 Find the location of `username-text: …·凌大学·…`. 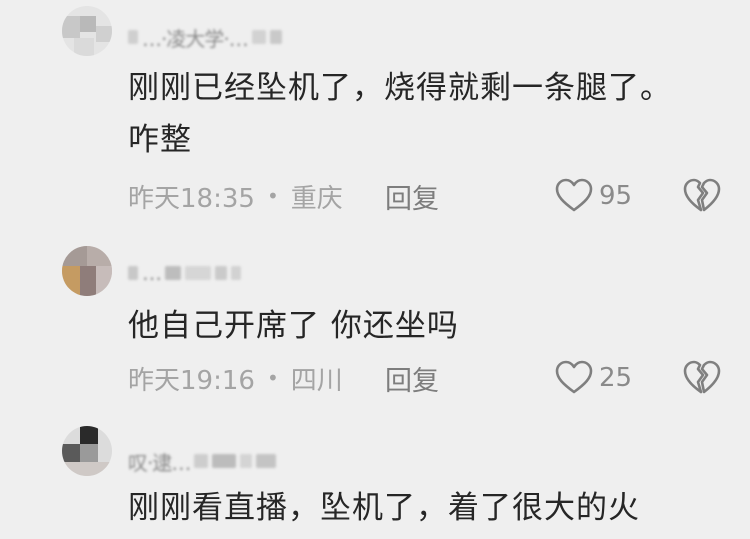

username-text: …·凌大学·… is located at coordinates (195, 38).